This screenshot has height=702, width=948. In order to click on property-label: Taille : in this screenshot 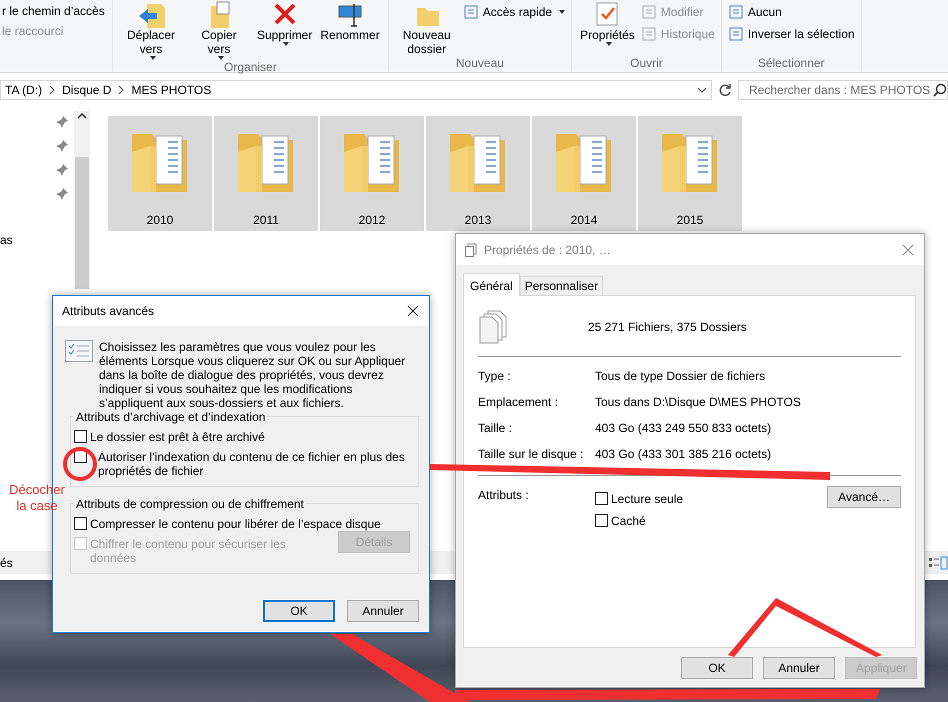, I will do `click(496, 428)`.